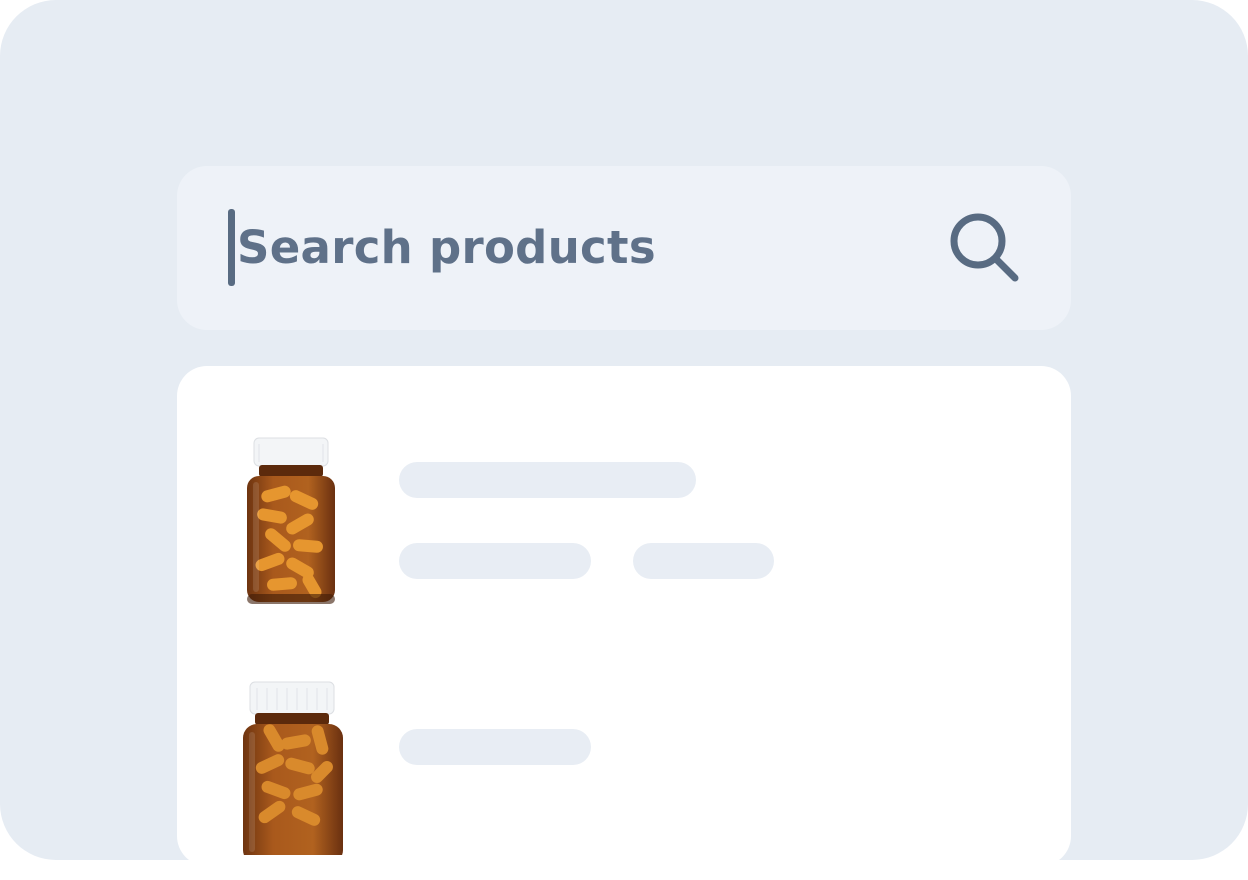 Image resolution: width=1248 pixels, height=880 pixels. I want to click on search-icon, so click(985, 248).